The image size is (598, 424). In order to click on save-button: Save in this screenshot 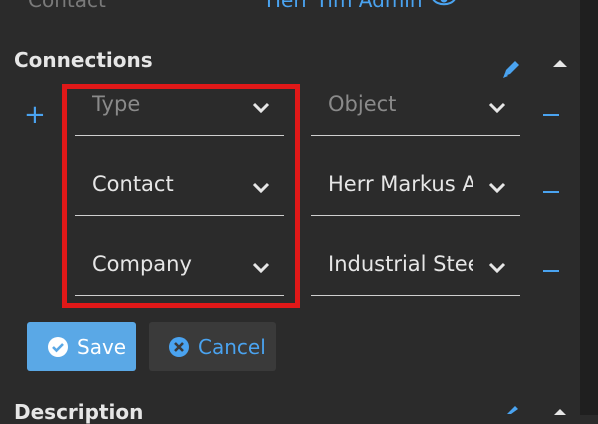, I will do `click(81, 346)`.